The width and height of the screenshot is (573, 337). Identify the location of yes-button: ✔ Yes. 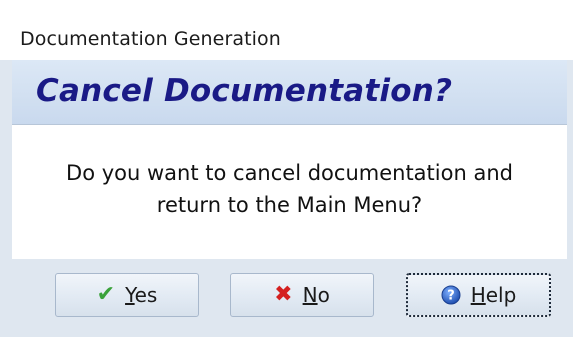
(127, 295).